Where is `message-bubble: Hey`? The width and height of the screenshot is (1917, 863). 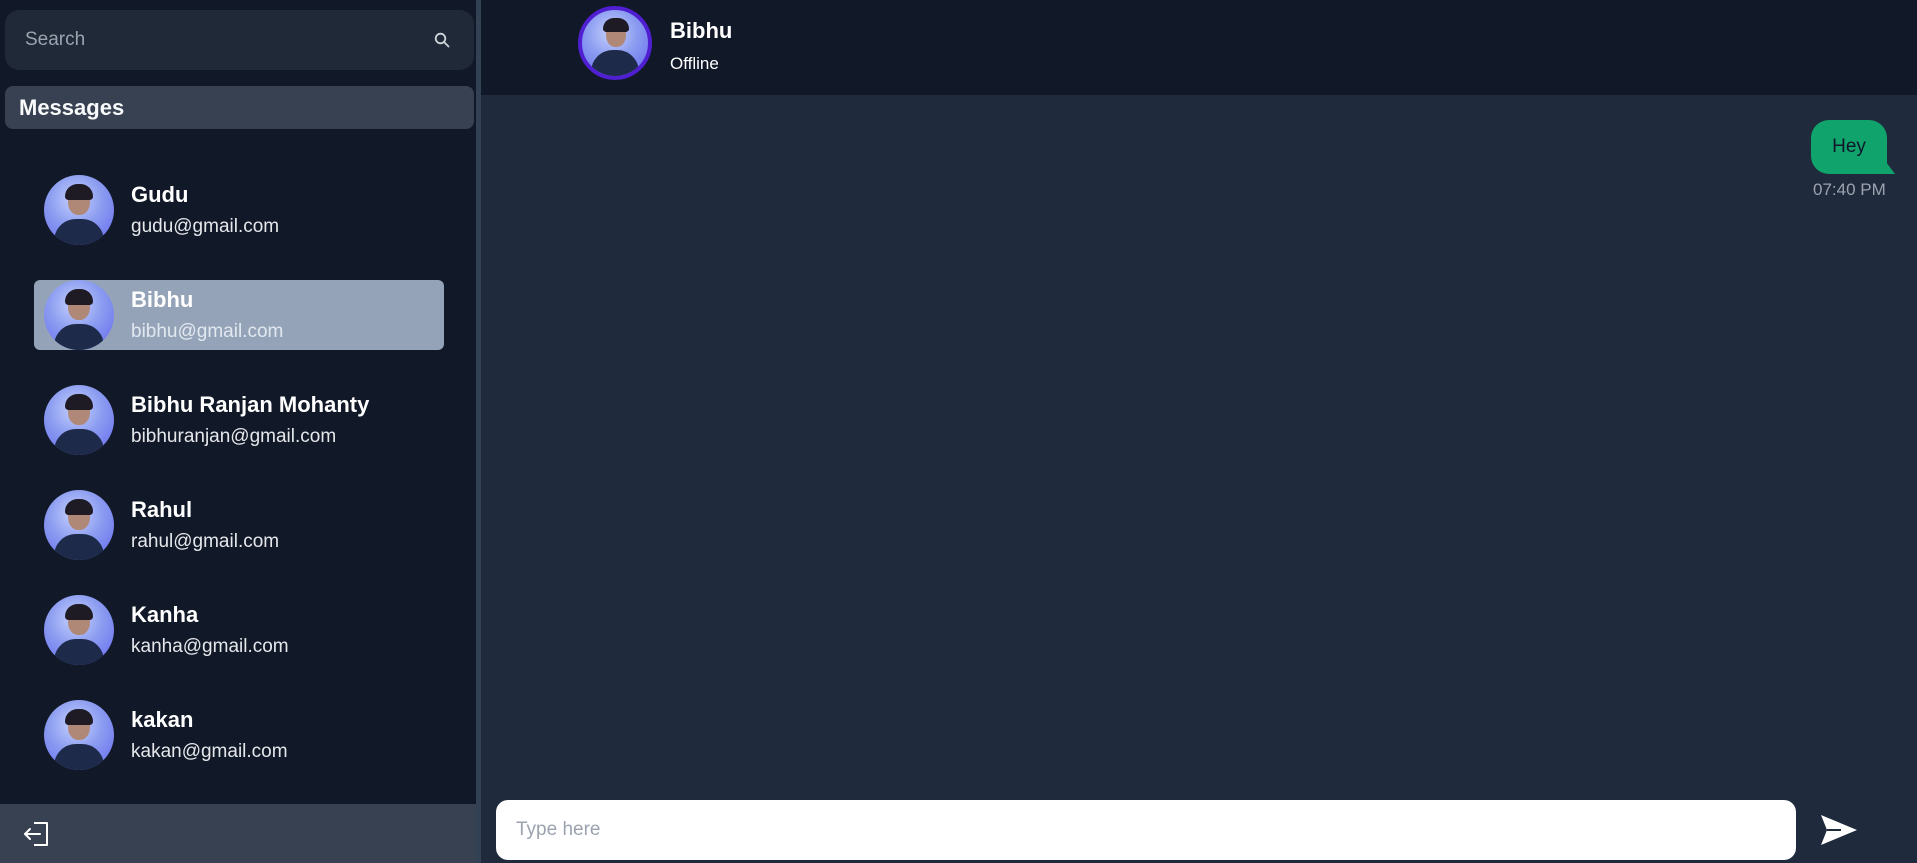
message-bubble: Hey is located at coordinates (1849, 147).